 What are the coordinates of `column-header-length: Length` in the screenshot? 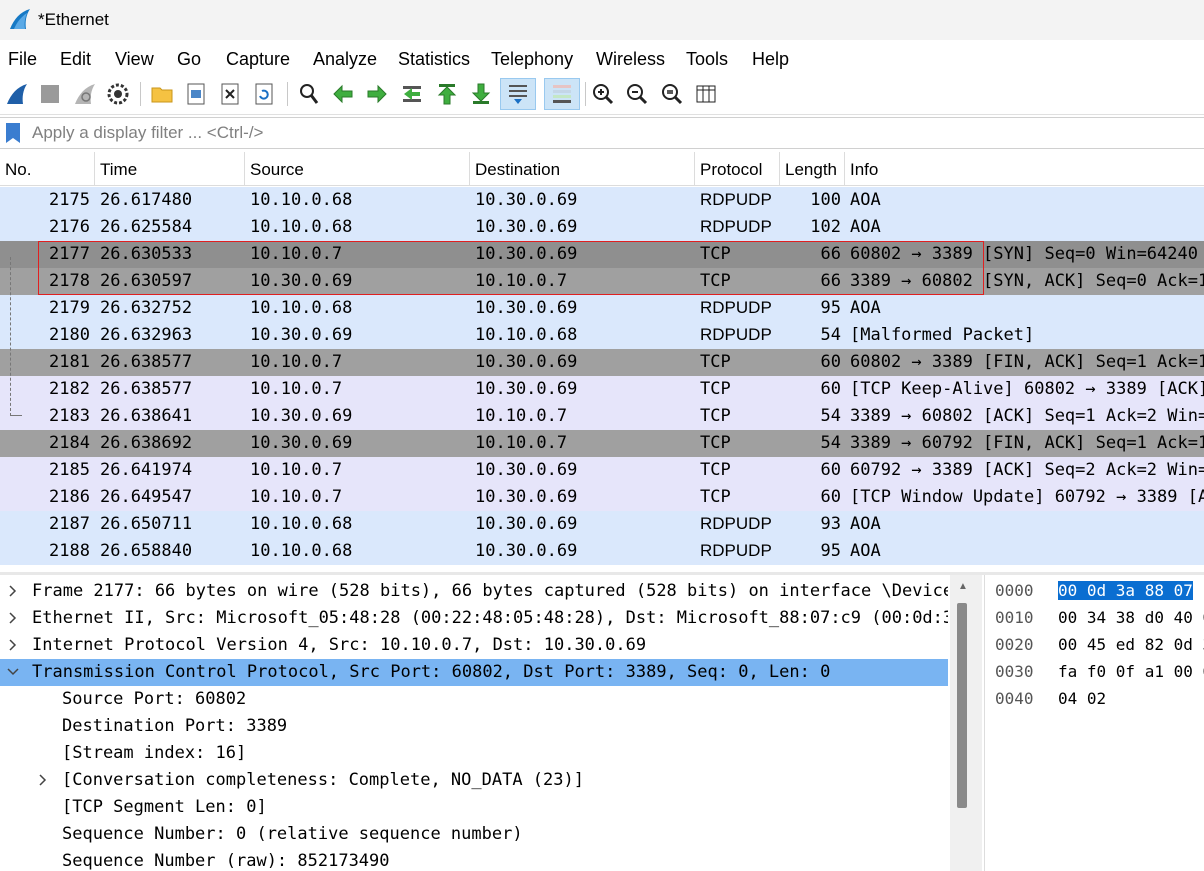 It's located at (812, 169).